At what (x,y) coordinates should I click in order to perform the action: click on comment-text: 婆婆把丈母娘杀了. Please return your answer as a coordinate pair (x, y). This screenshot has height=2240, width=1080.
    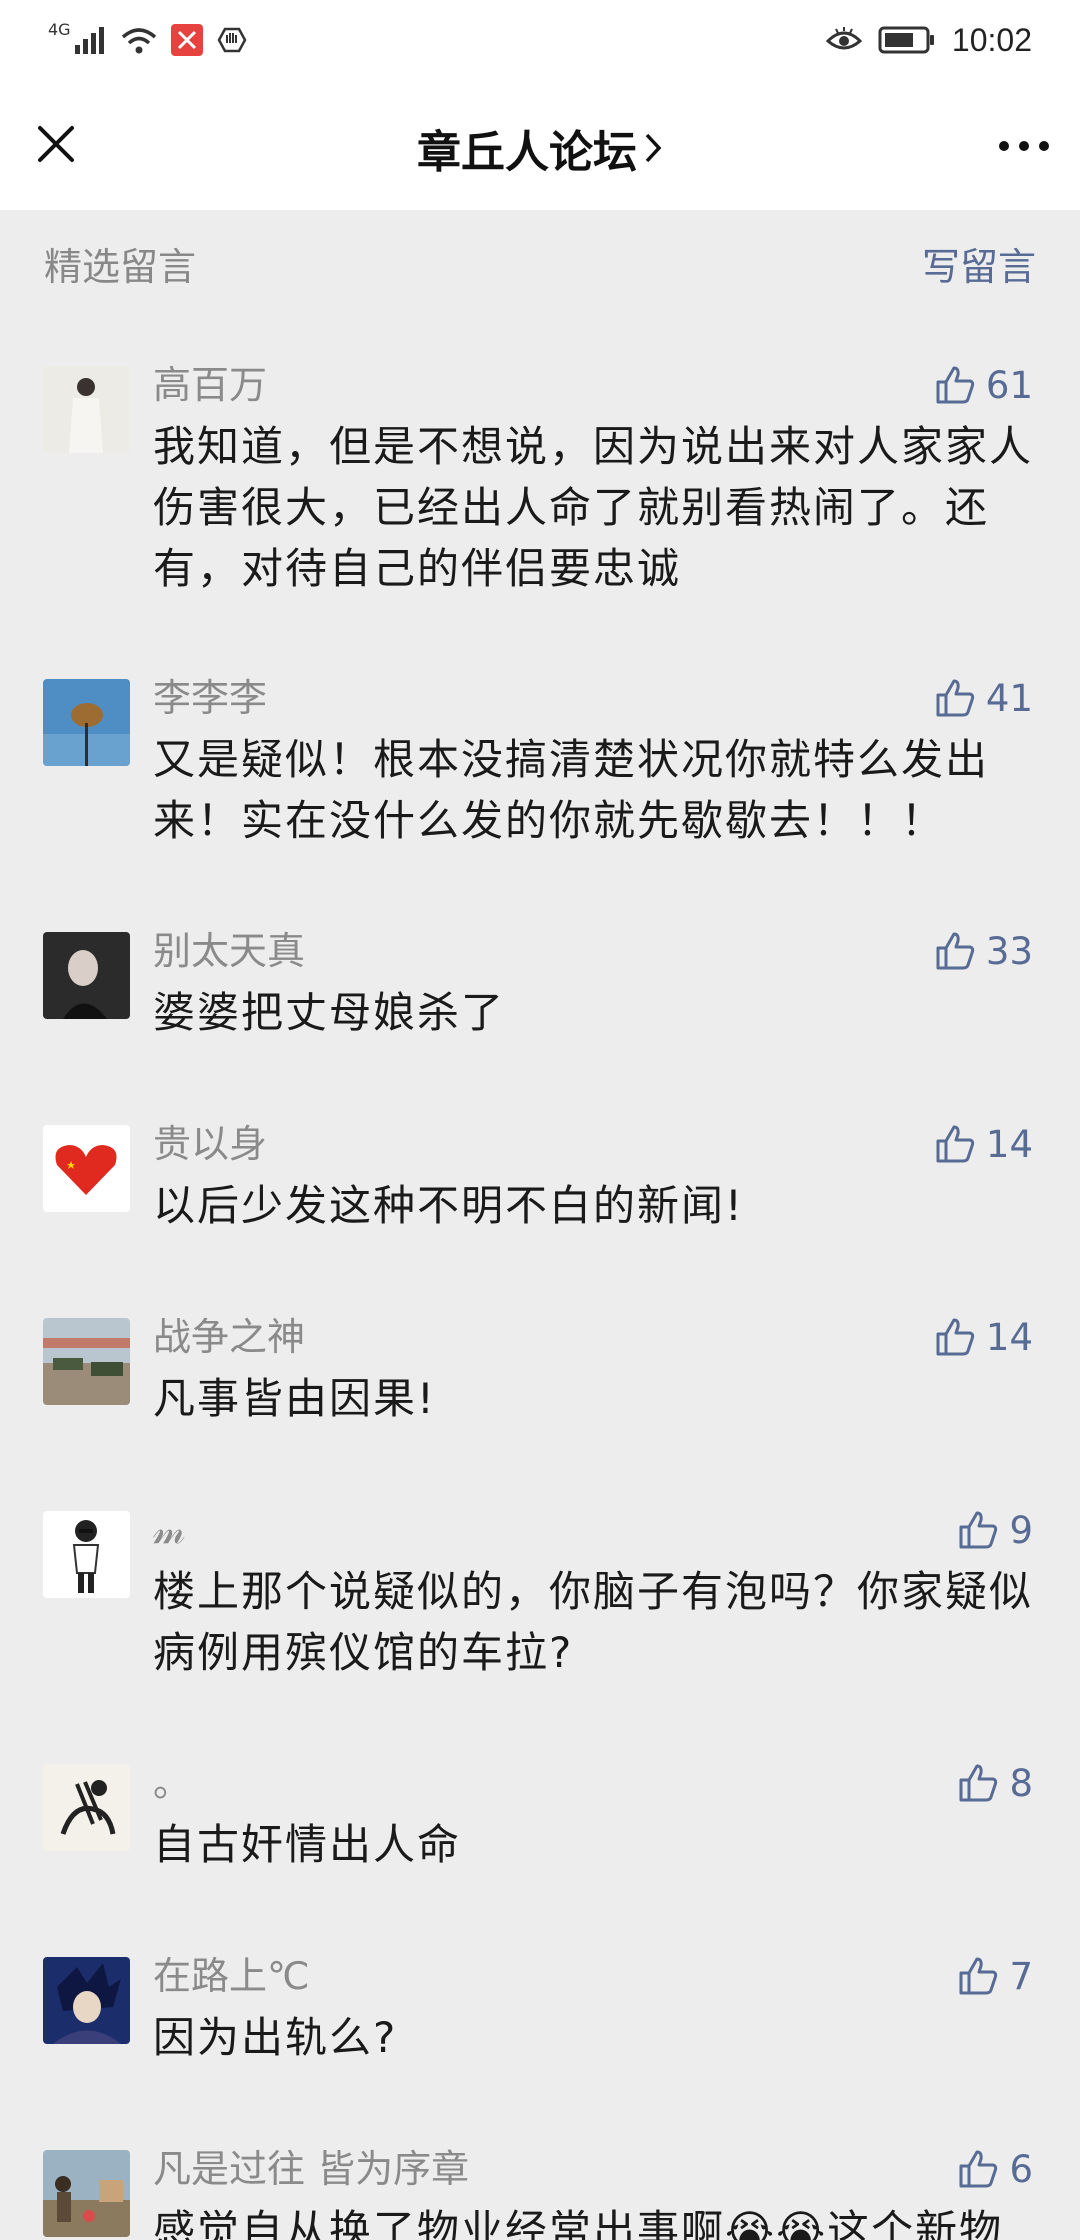
    Looking at the image, I should click on (329, 1012).